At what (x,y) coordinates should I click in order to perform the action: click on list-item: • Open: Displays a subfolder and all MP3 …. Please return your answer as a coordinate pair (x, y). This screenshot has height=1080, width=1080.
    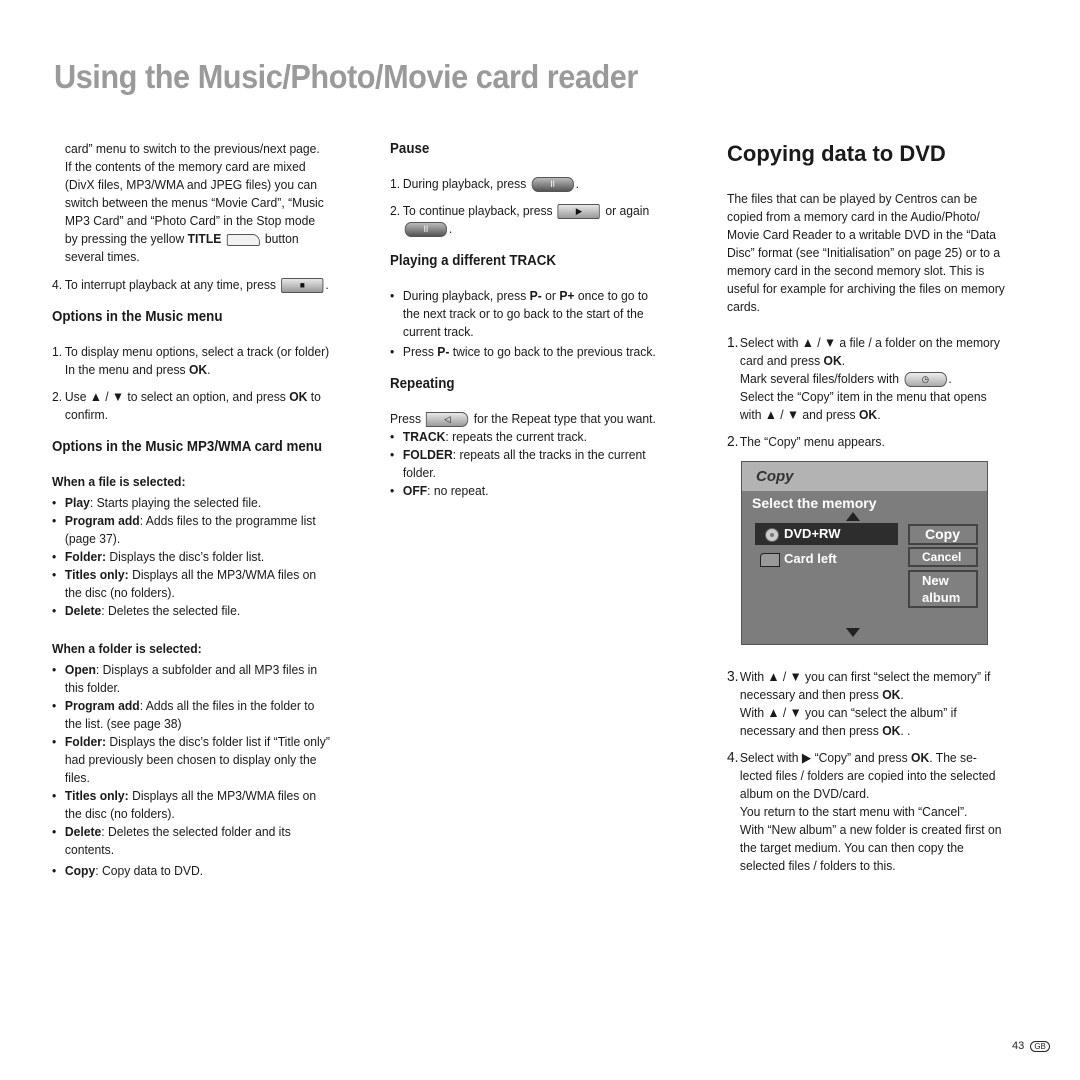
    Looking at the image, I should click on (185, 678).